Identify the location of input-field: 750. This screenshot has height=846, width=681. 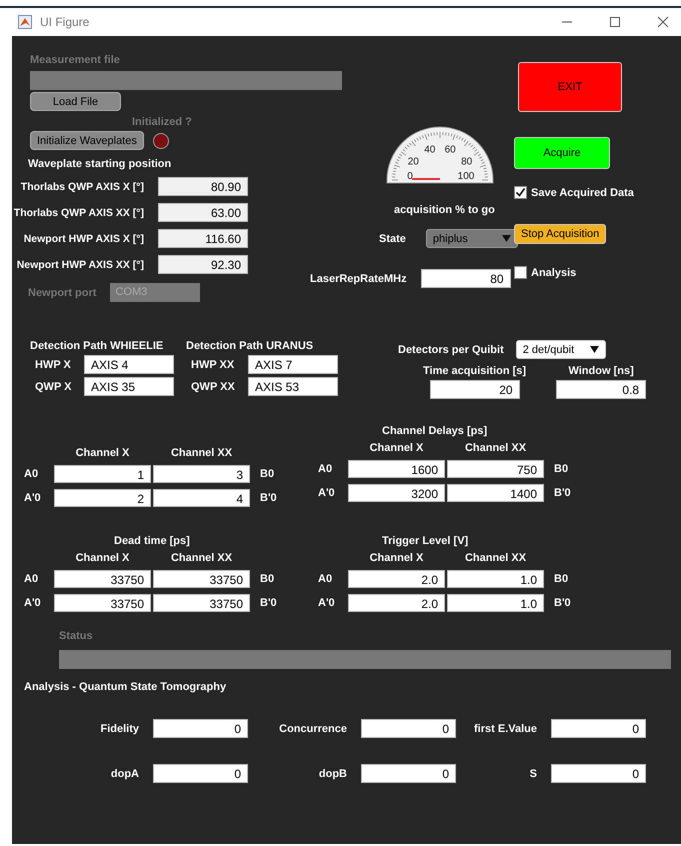
(495, 469).